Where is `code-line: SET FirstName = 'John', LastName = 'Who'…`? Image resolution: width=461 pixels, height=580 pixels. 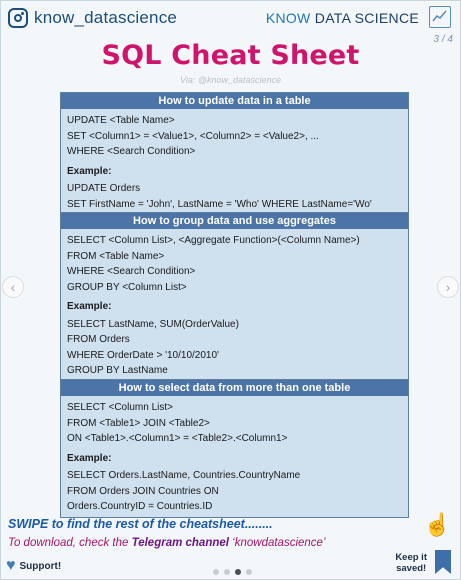 code-line: SET FirstName = 'John', LastName = 'Who'… is located at coordinates (219, 204).